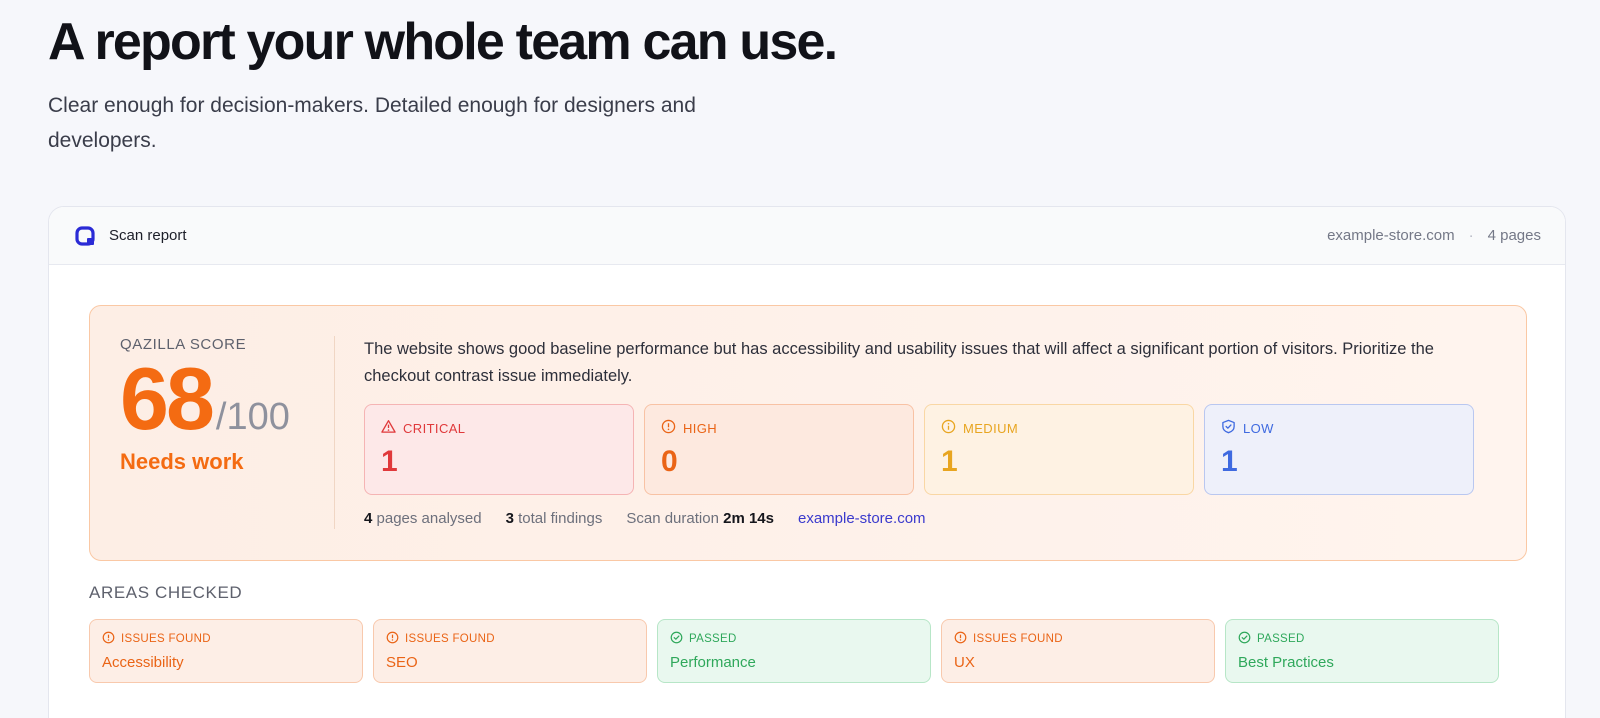 The image size is (1600, 718). I want to click on severity-label: MEDIUM, so click(991, 428).